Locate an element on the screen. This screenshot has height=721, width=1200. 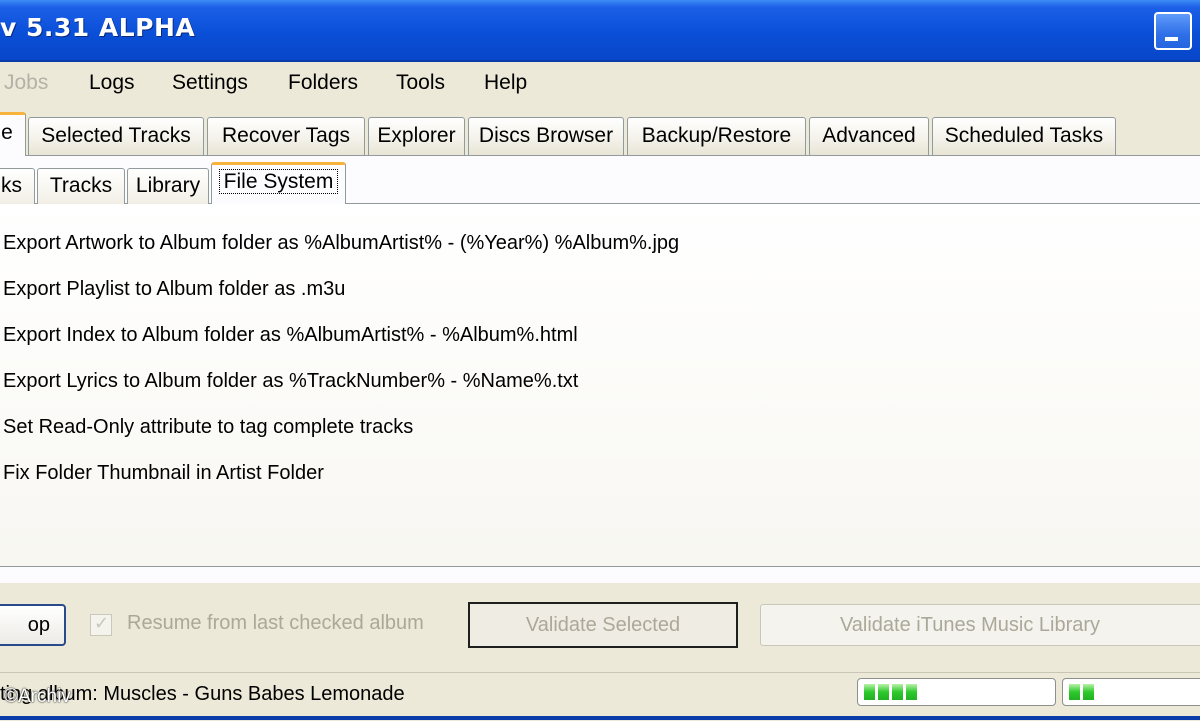
resume-label: Resume from last checked album is located at coordinates (275, 623).